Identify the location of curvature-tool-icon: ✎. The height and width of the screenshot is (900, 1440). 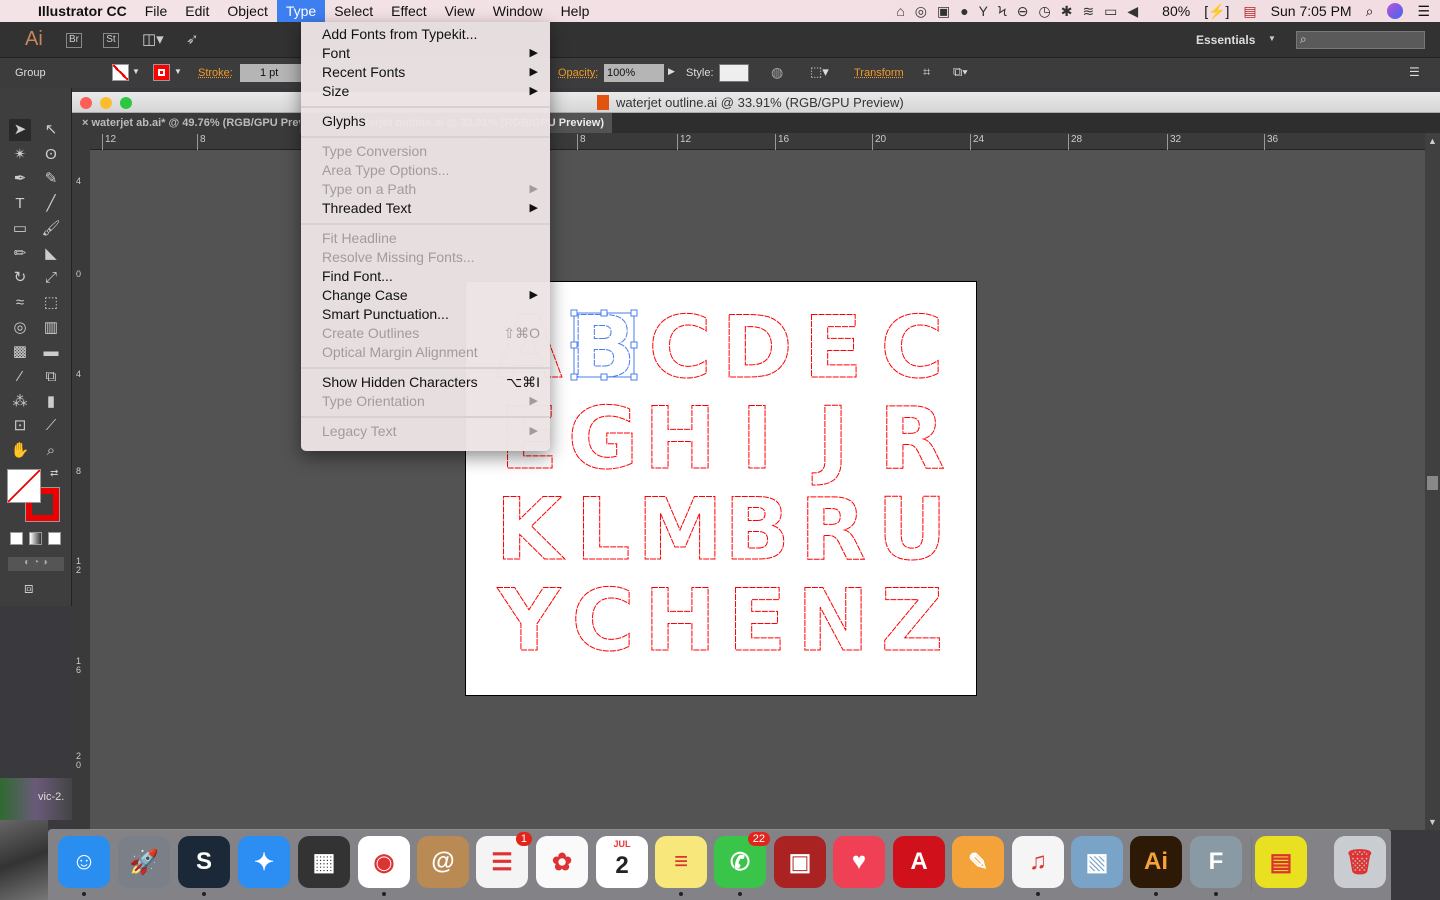
(51, 179).